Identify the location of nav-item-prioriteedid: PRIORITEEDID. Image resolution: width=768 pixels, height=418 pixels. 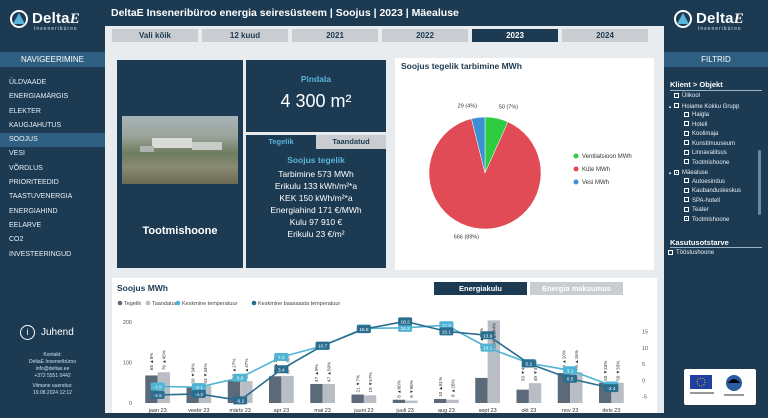
(52, 183).